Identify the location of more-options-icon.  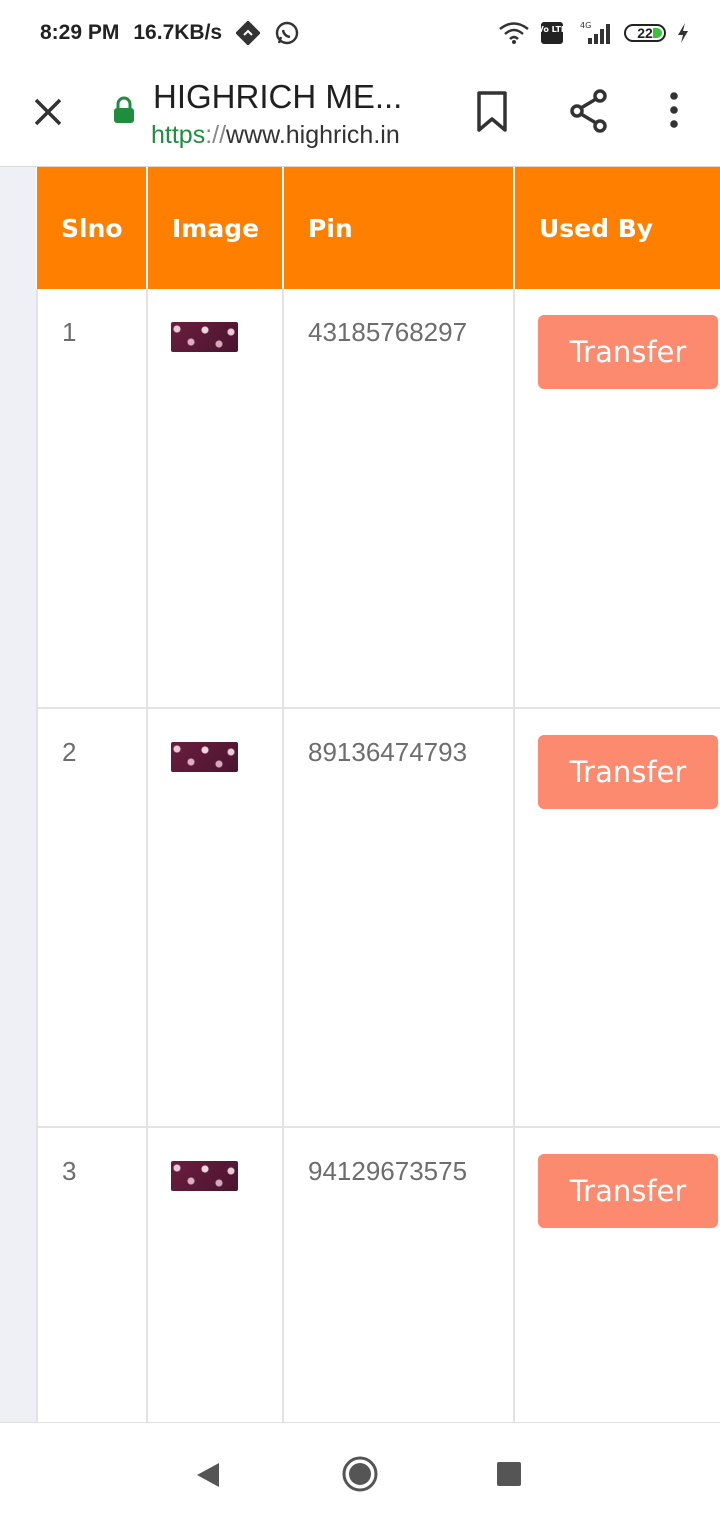
(674, 112).